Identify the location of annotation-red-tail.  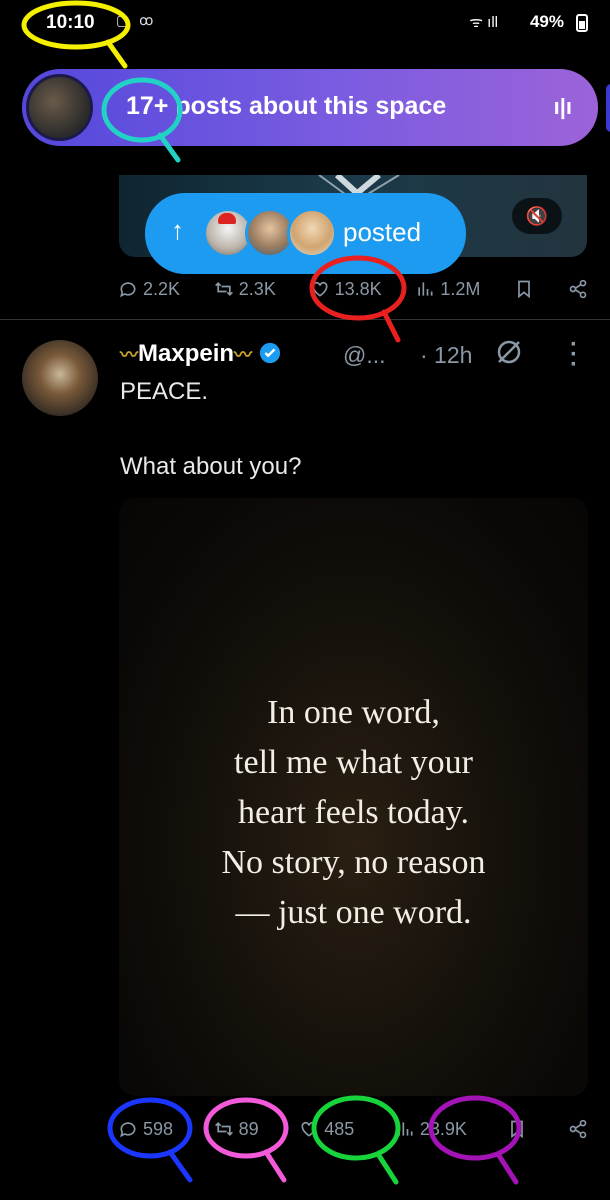
(391, 326).